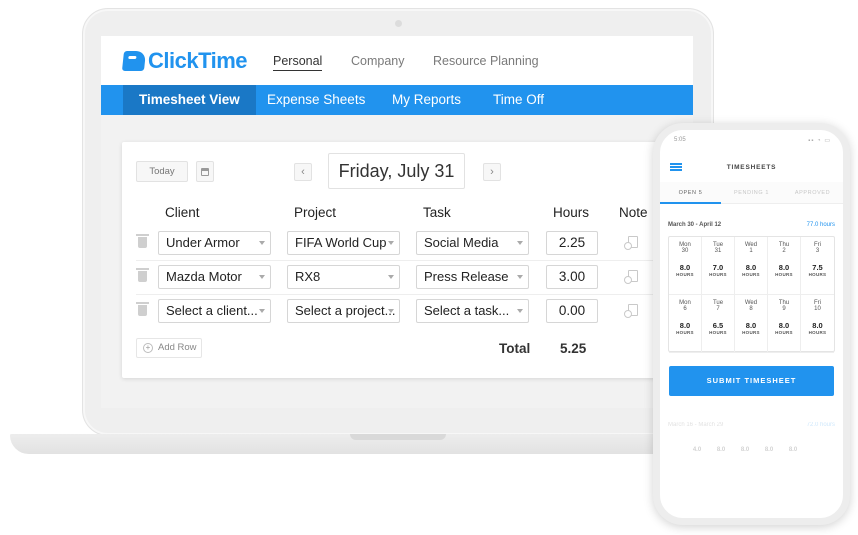 Image resolution: width=858 pixels, height=535 pixels. Describe the element at coordinates (298, 62) in the screenshot. I see `nav-personal: Personal` at that location.